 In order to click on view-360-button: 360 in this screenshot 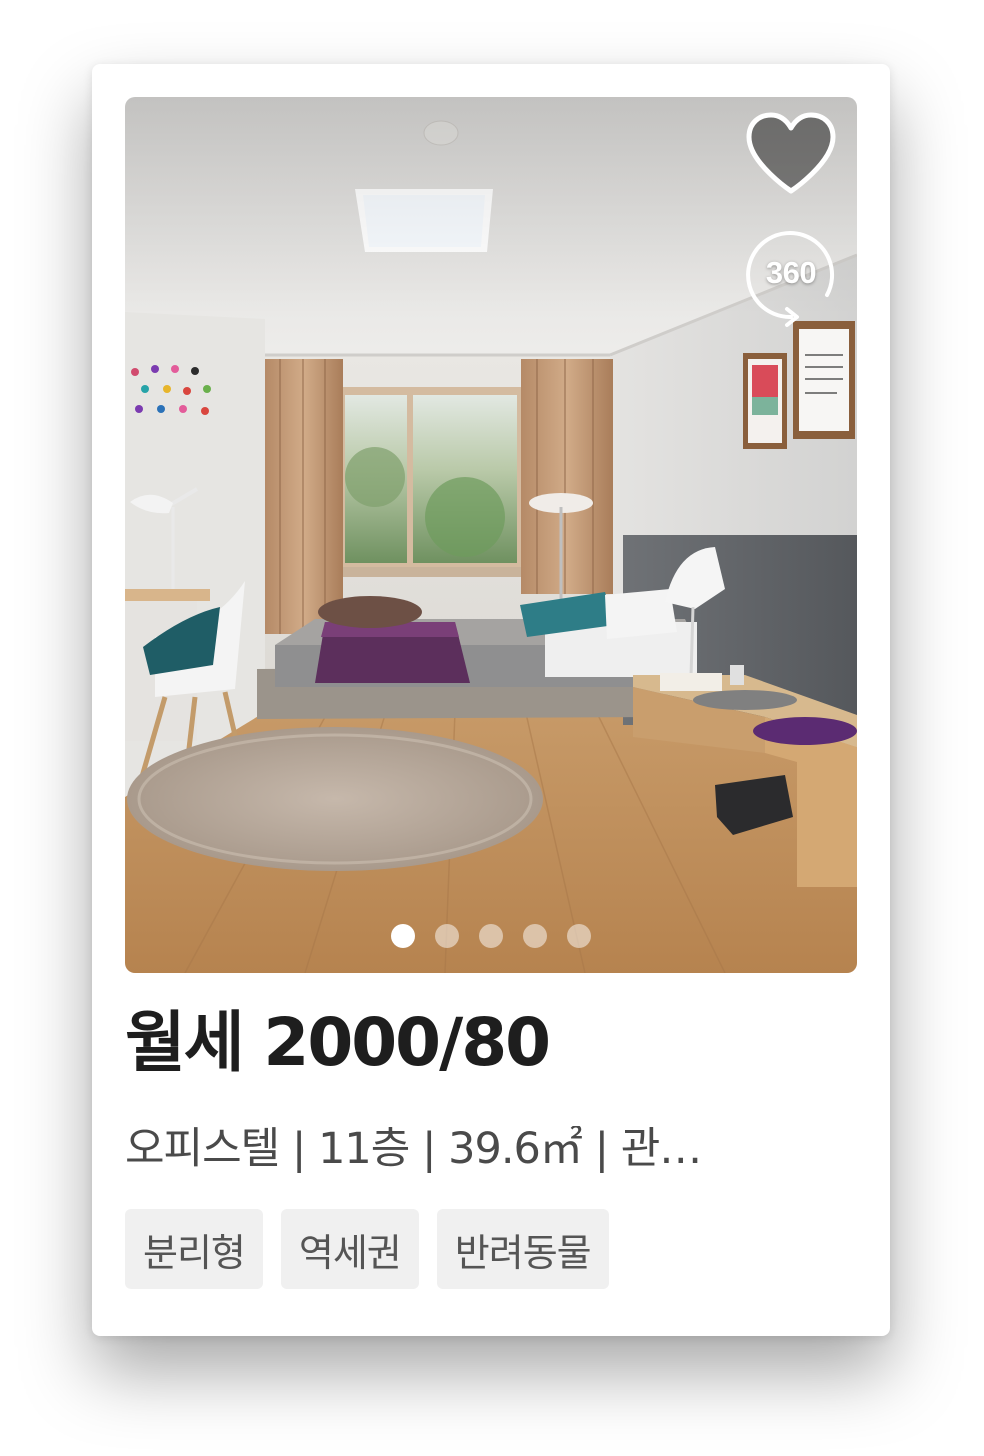, I will do `click(791, 279)`.